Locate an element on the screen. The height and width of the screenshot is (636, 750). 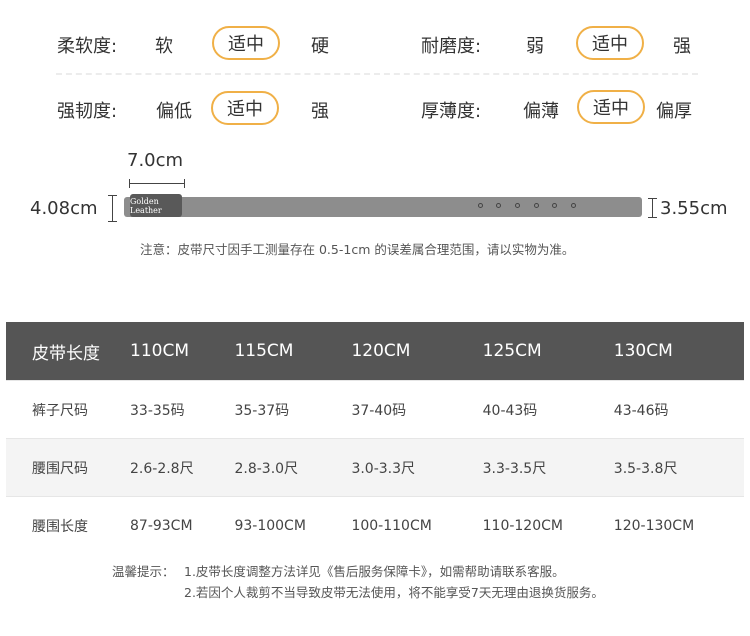
table-cell: 2.6-2.8尺 is located at coordinates (181, 467).